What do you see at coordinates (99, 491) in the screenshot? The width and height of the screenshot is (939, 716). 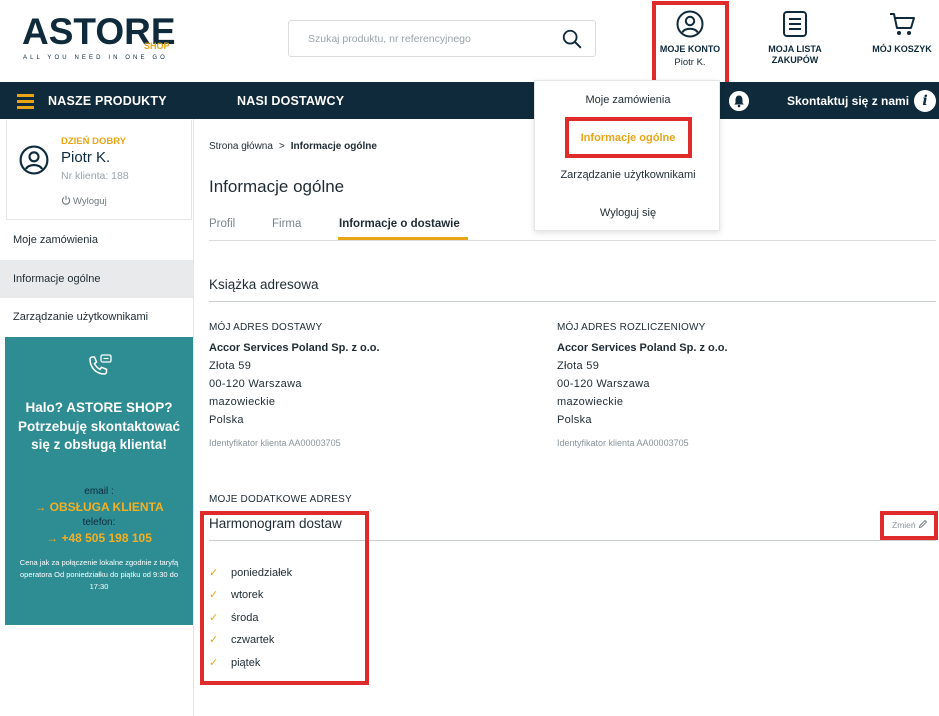 I see `email-label: email :` at bounding box center [99, 491].